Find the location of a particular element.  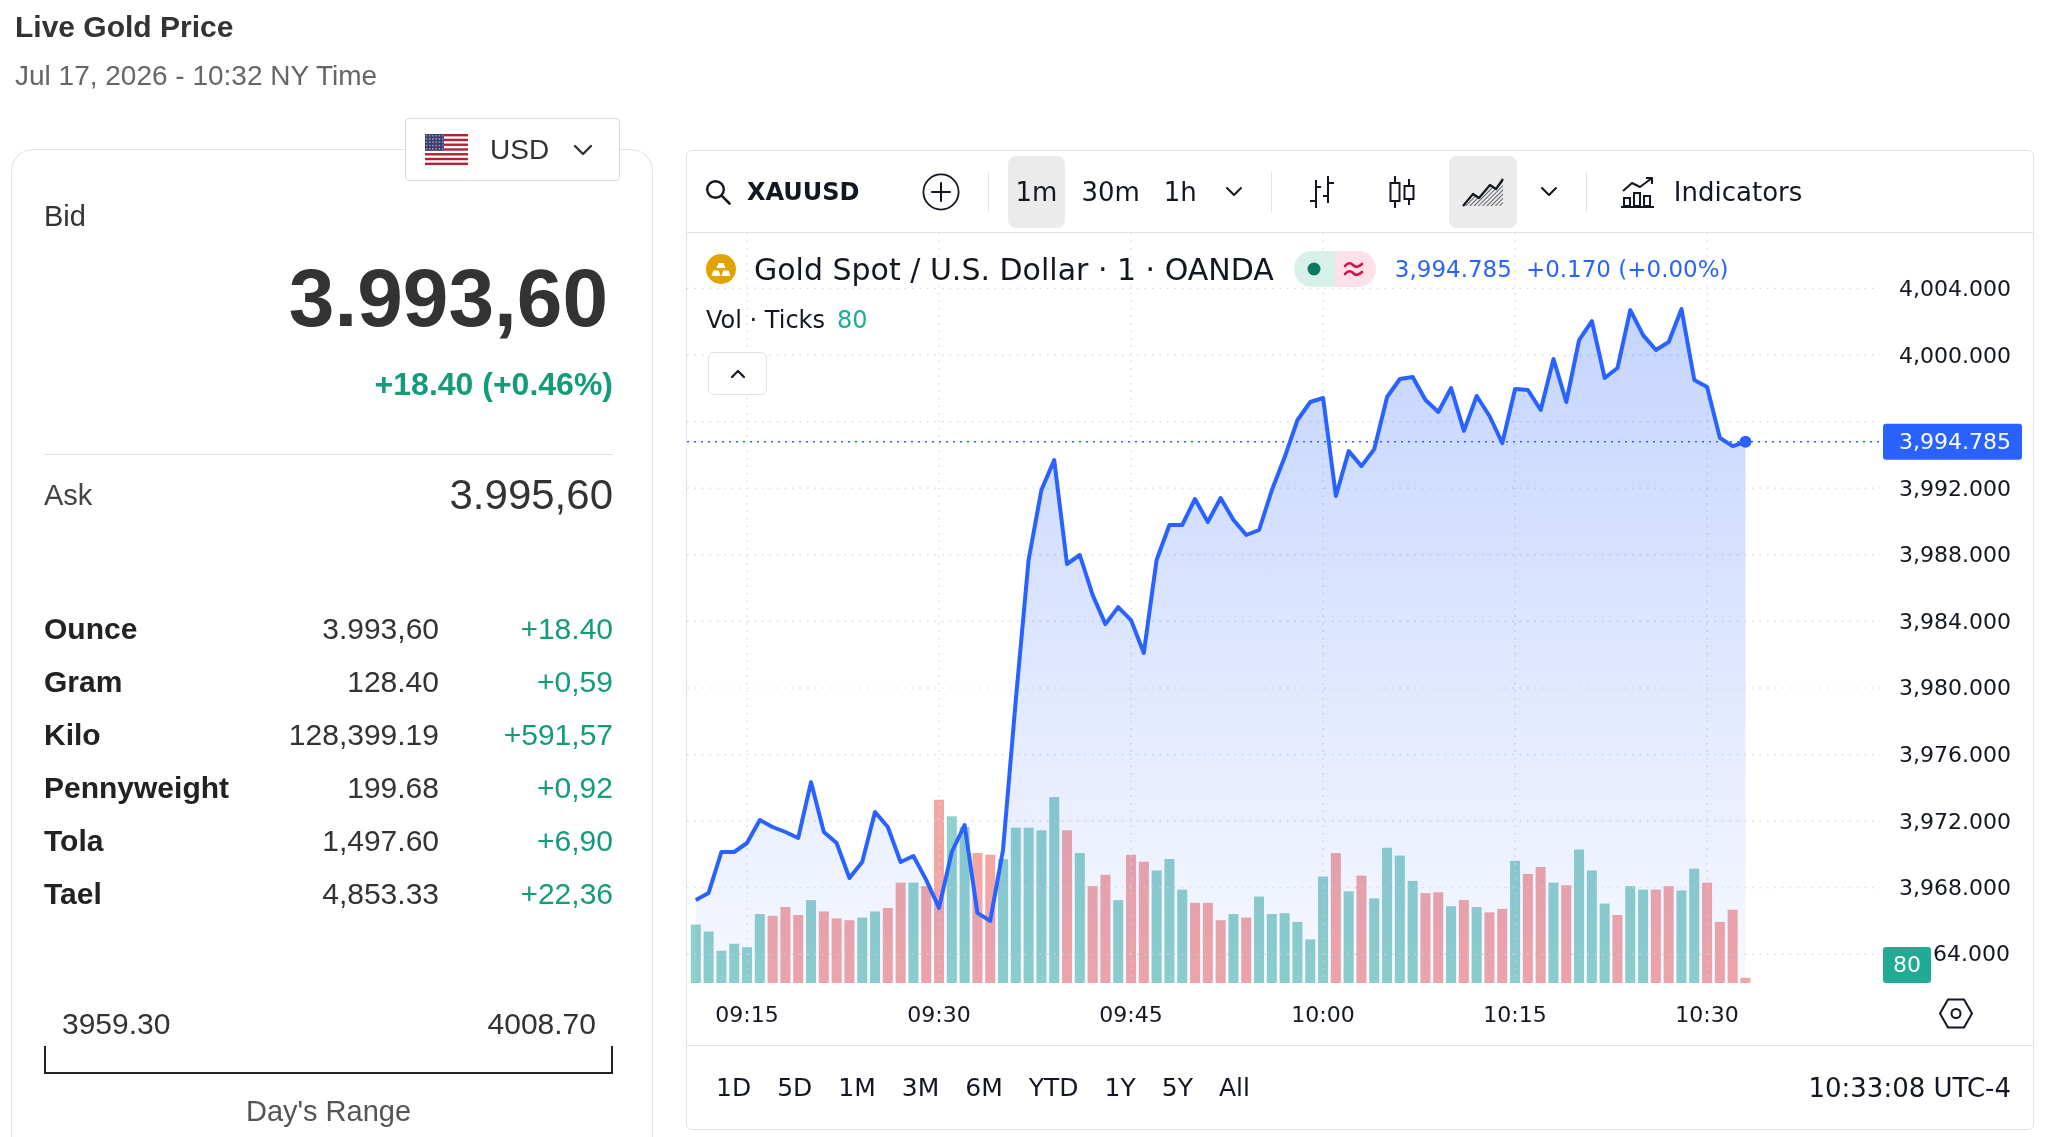

symbol-search-button: XAUUSD is located at coordinates (782, 191).